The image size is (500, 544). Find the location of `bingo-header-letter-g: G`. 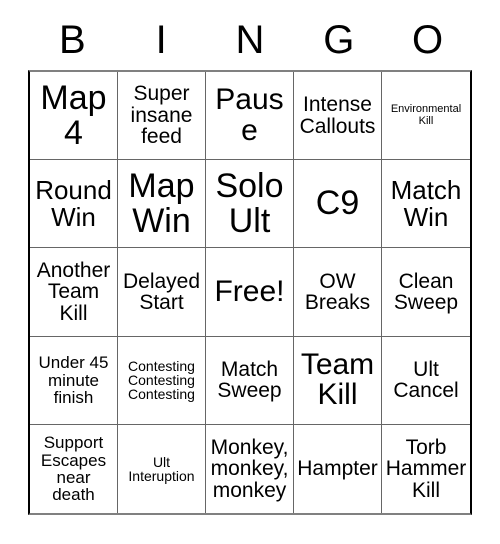

bingo-header-letter-g: G is located at coordinates (339, 40).